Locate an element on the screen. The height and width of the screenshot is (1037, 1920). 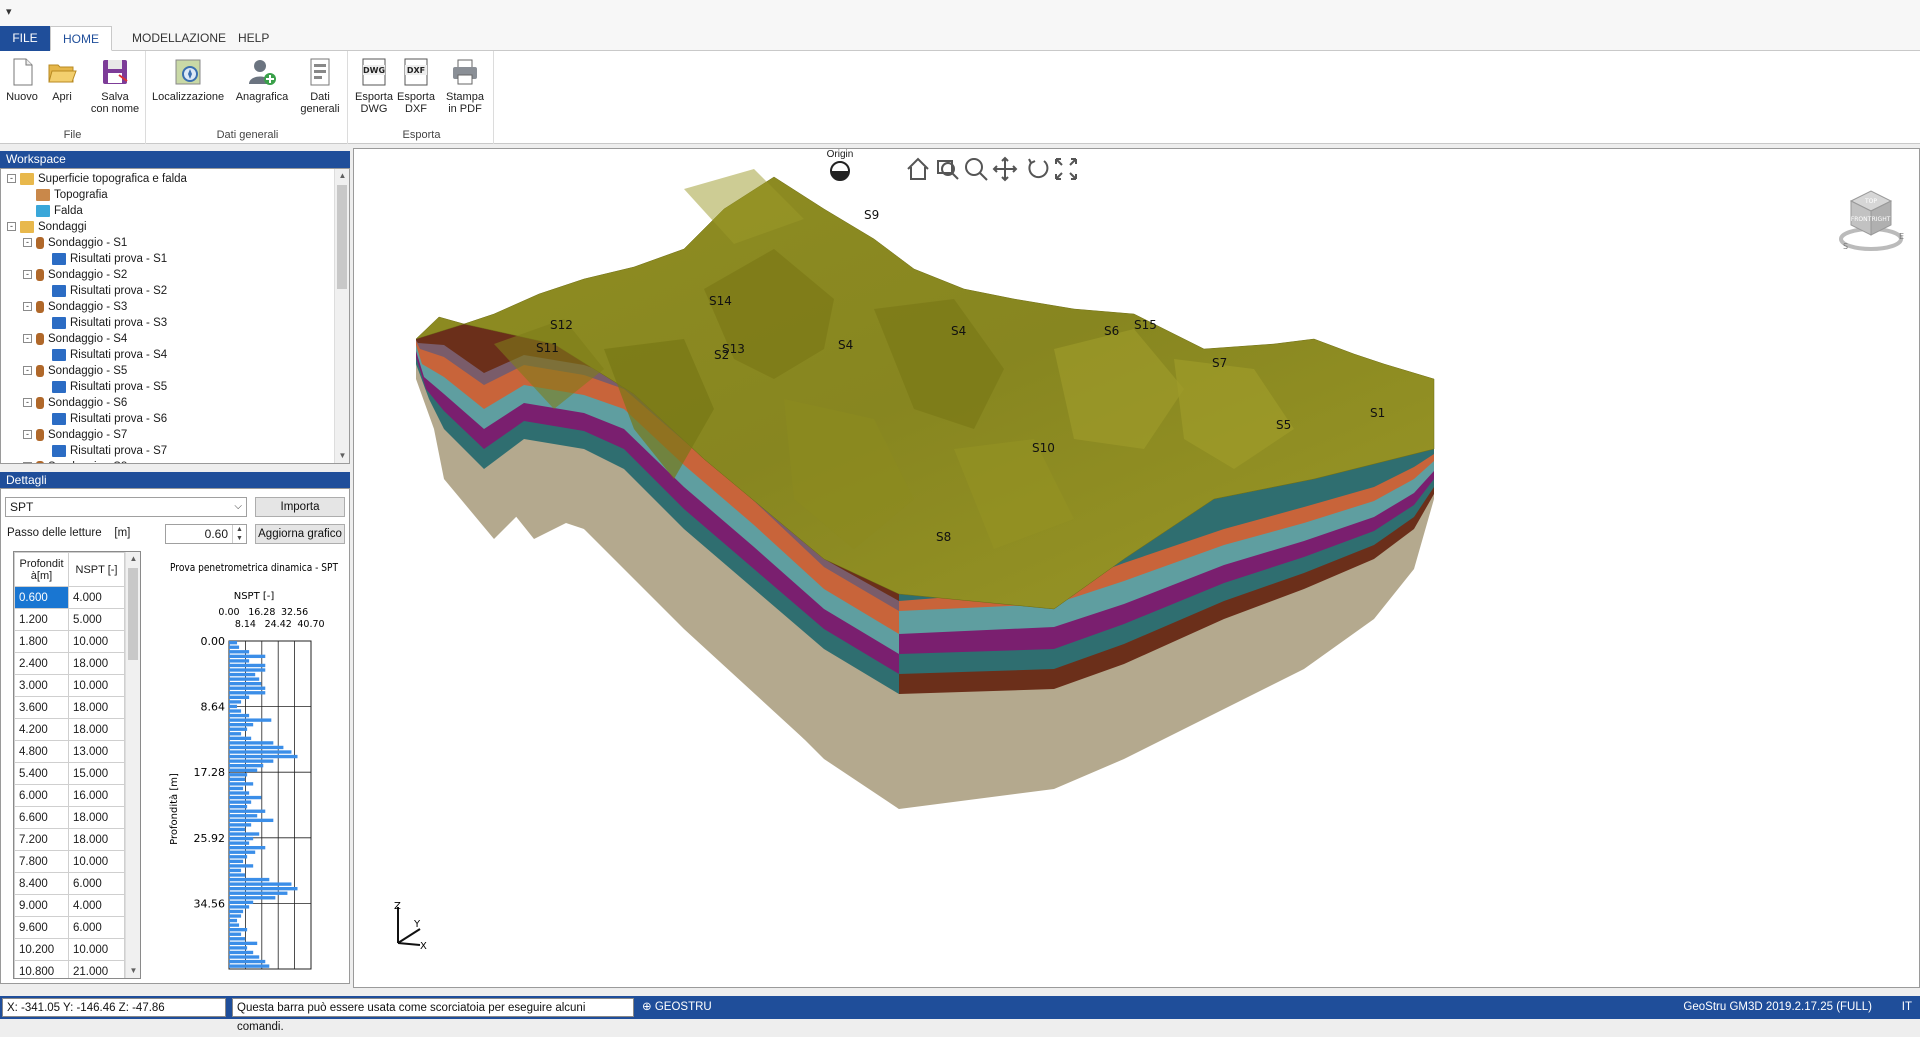
tree-item: Falda is located at coordinates (53, 211).